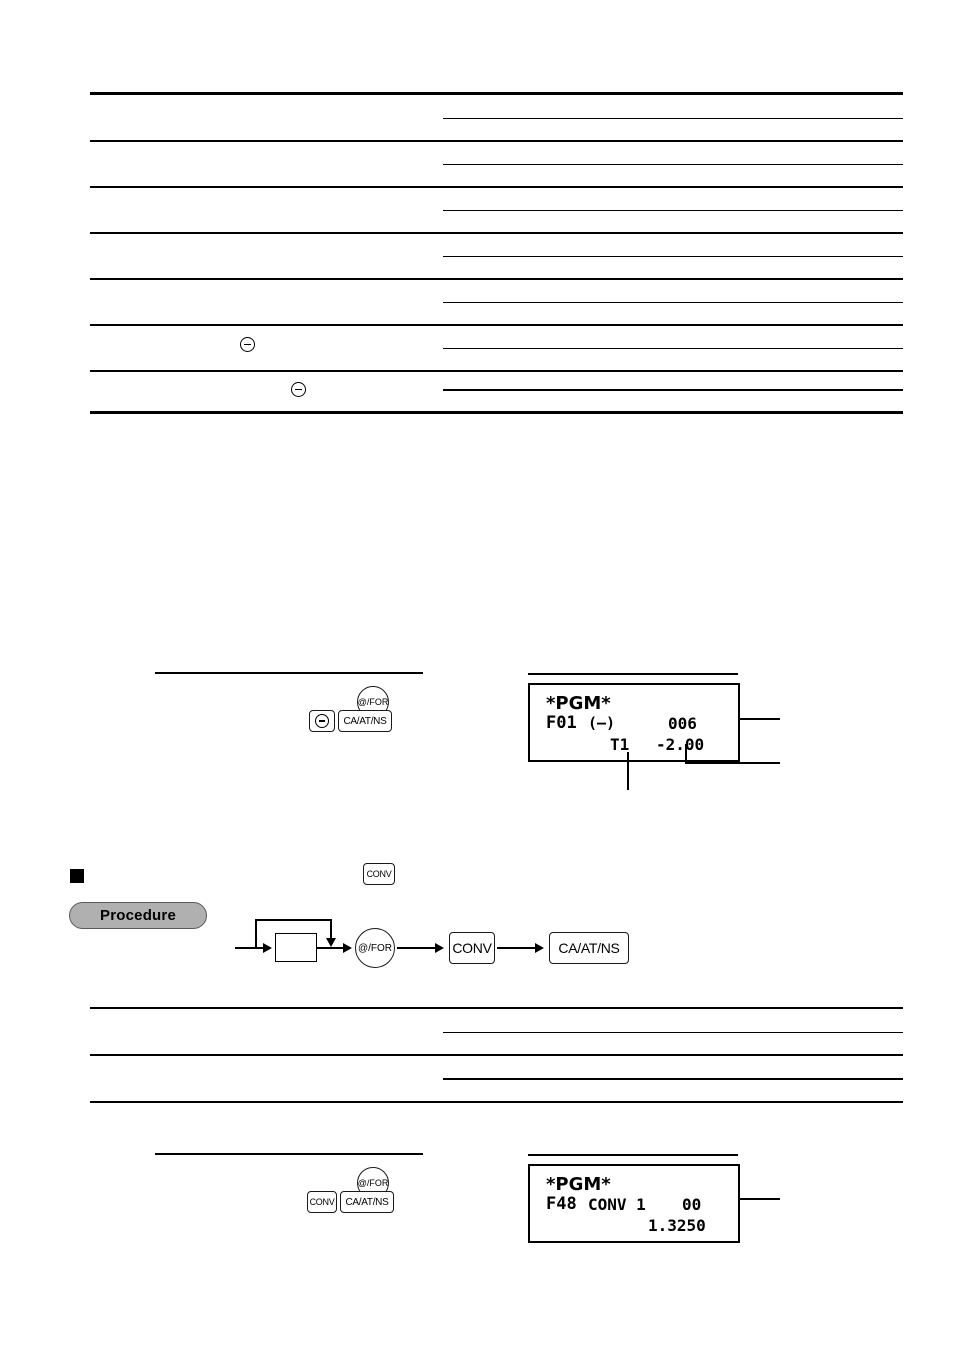 Image resolution: width=954 pixels, height=1349 pixels. I want to click on flow-ca-at-ns-key-label: CA/AT/NS, so click(589, 948).